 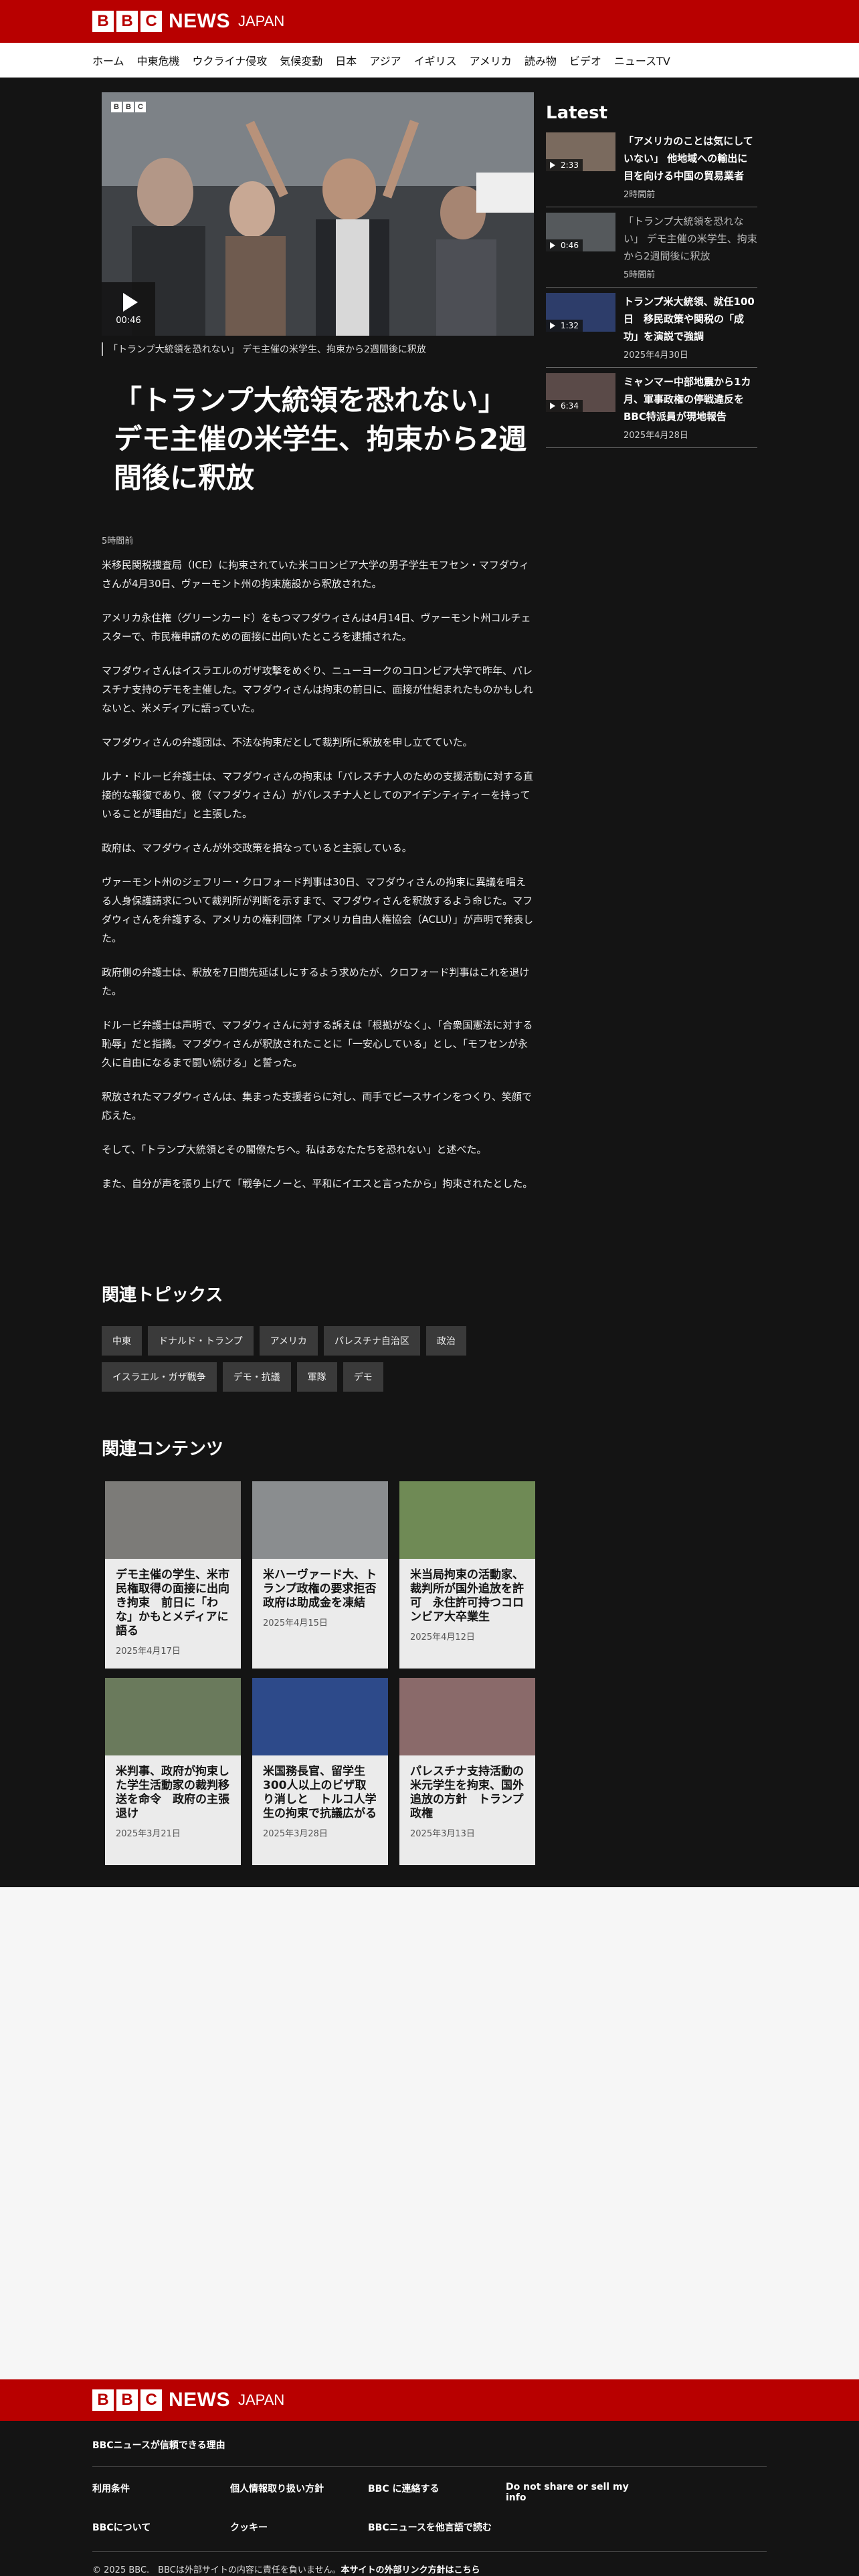 I want to click on video-duration: 0:46, so click(x=570, y=245).